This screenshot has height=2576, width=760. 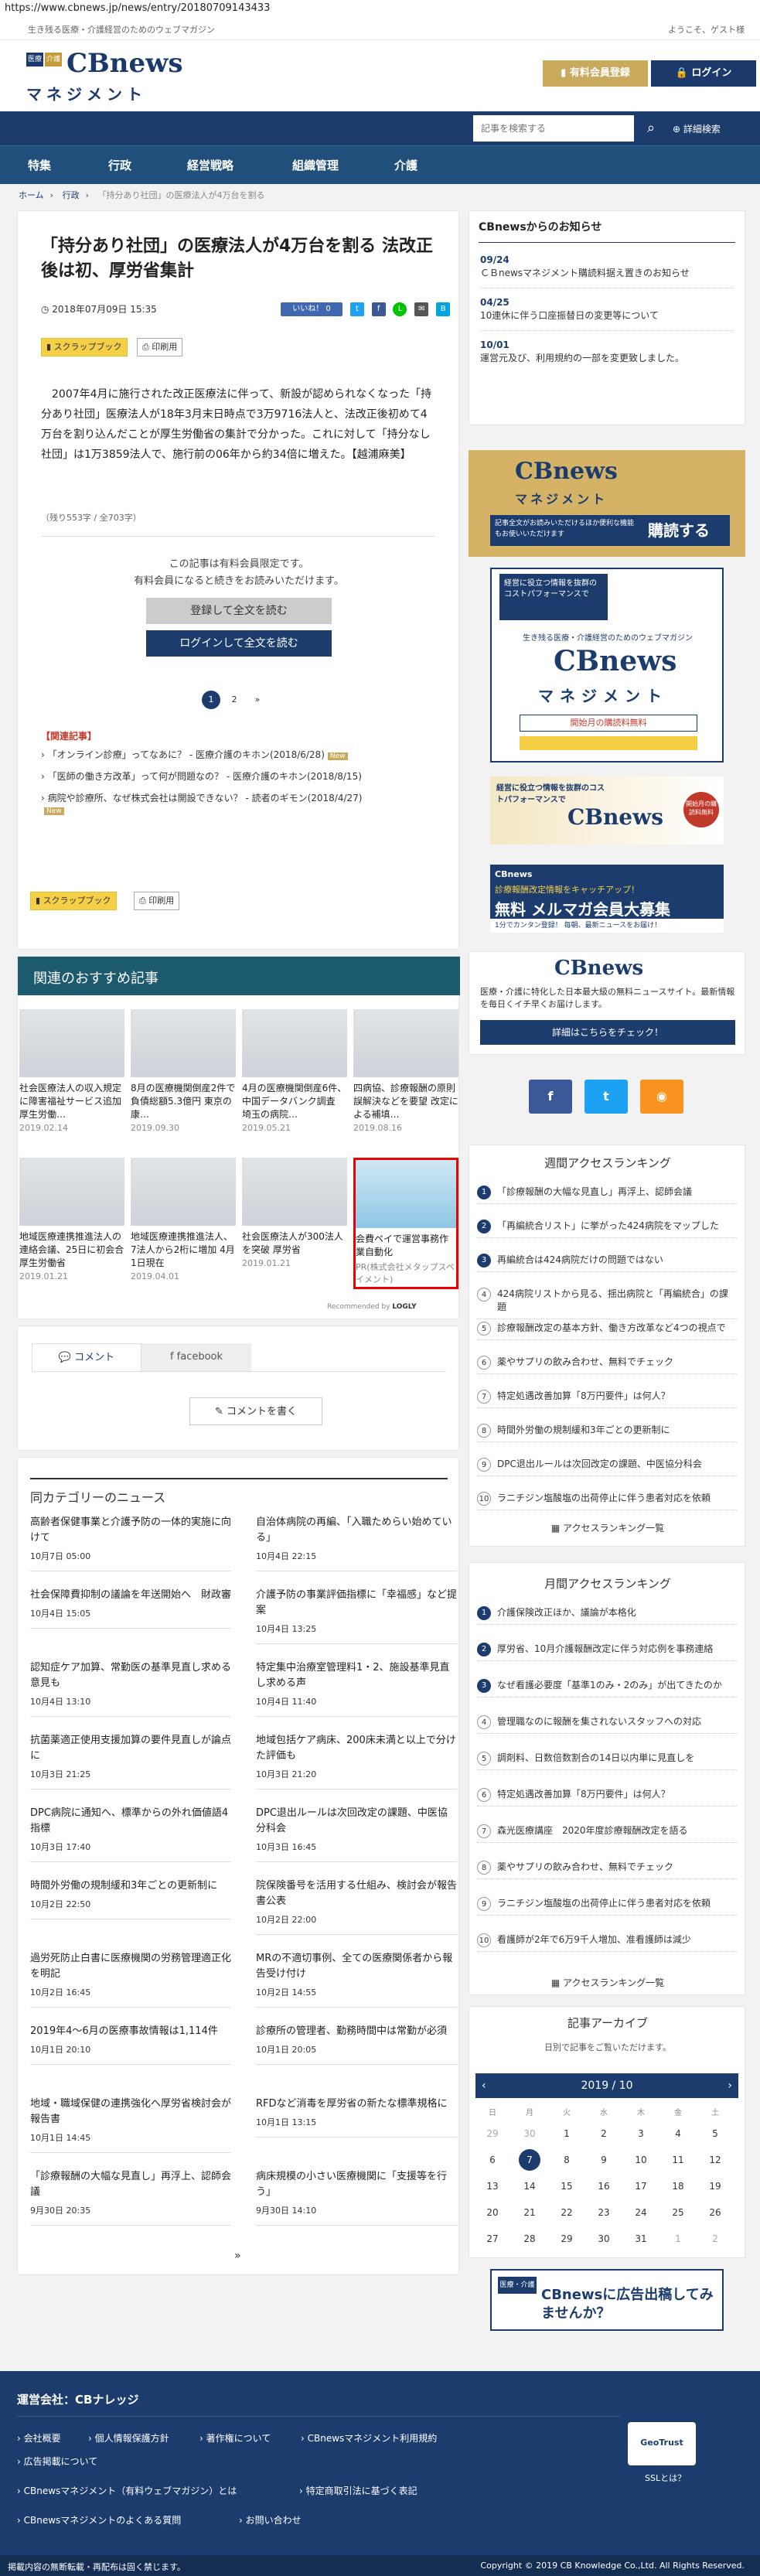 What do you see at coordinates (72, 195) in the screenshot?
I see `breadcrumb-category: 行政` at bounding box center [72, 195].